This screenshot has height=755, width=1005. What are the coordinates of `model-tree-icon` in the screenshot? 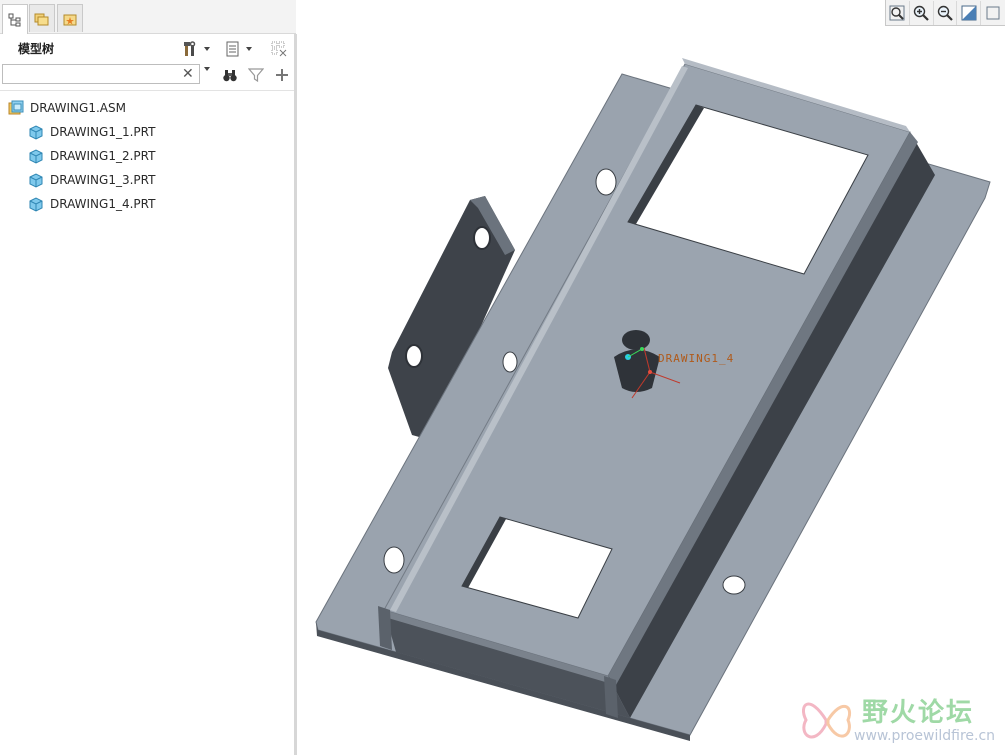 It's located at (14, 19).